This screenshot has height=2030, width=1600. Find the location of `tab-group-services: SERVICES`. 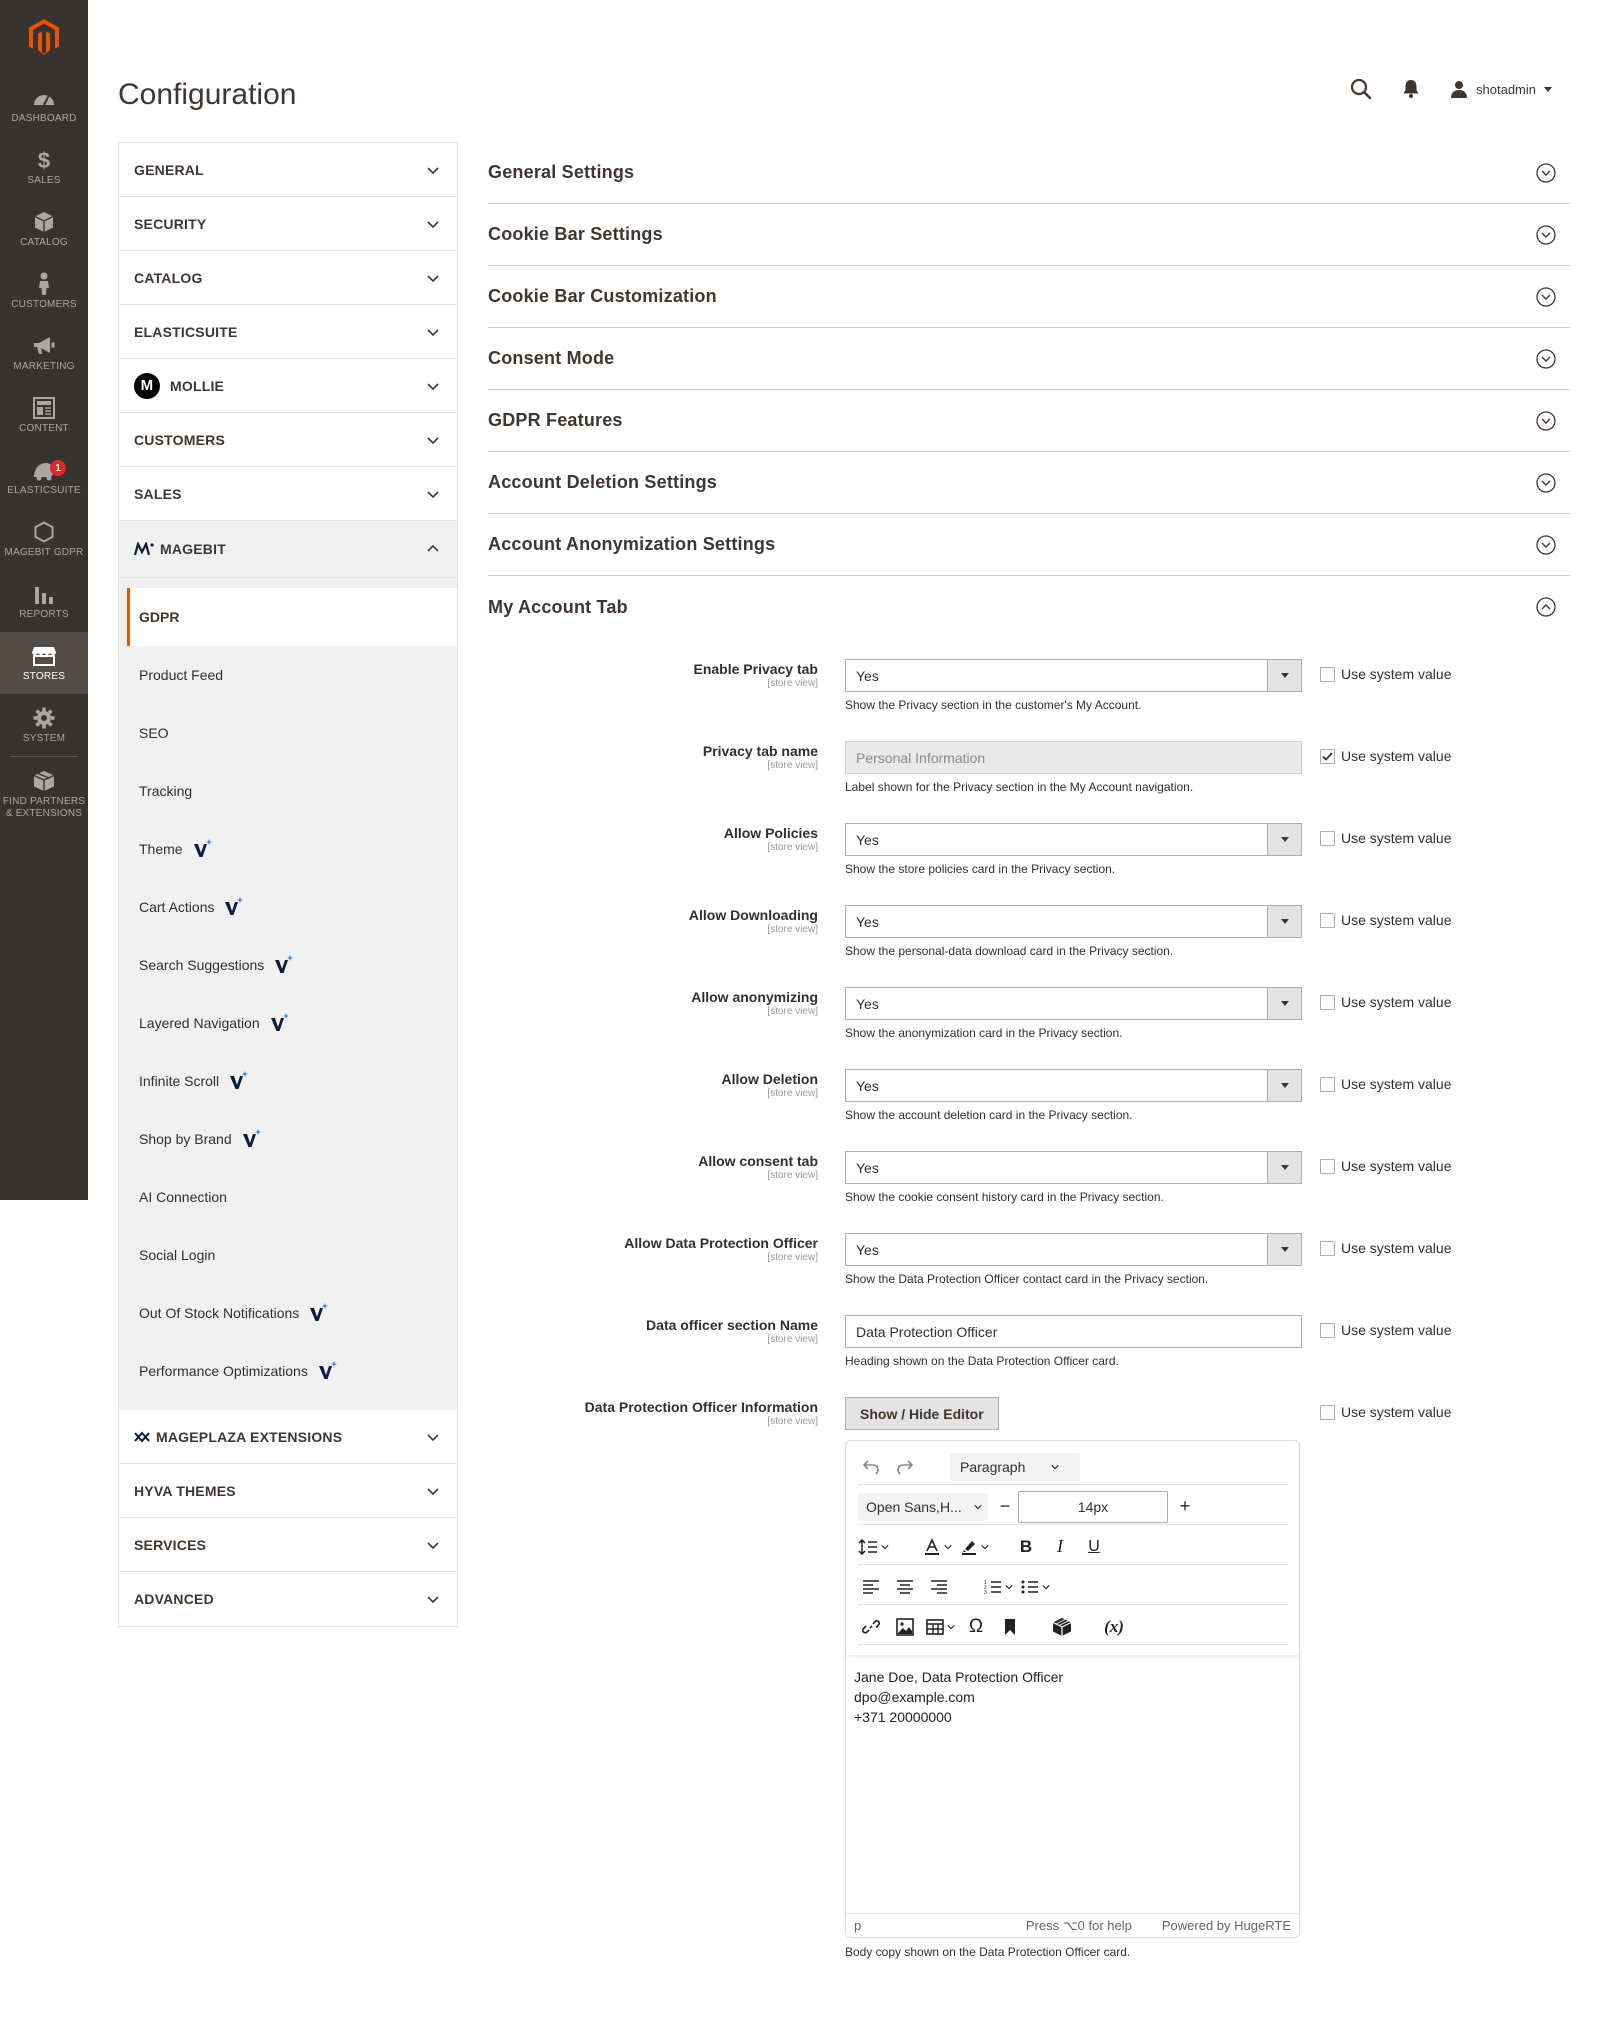

tab-group-services: SERVICES is located at coordinates (288, 1545).